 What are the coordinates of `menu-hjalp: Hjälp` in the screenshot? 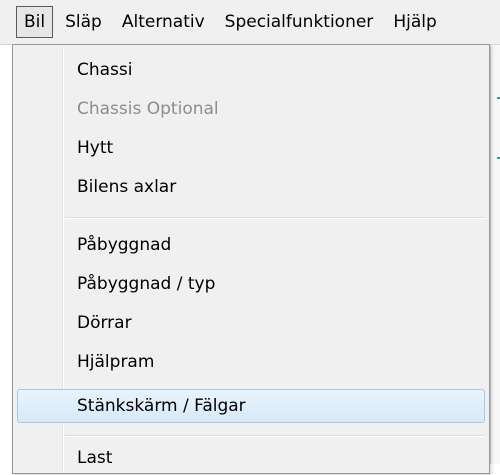 It's located at (414, 22).